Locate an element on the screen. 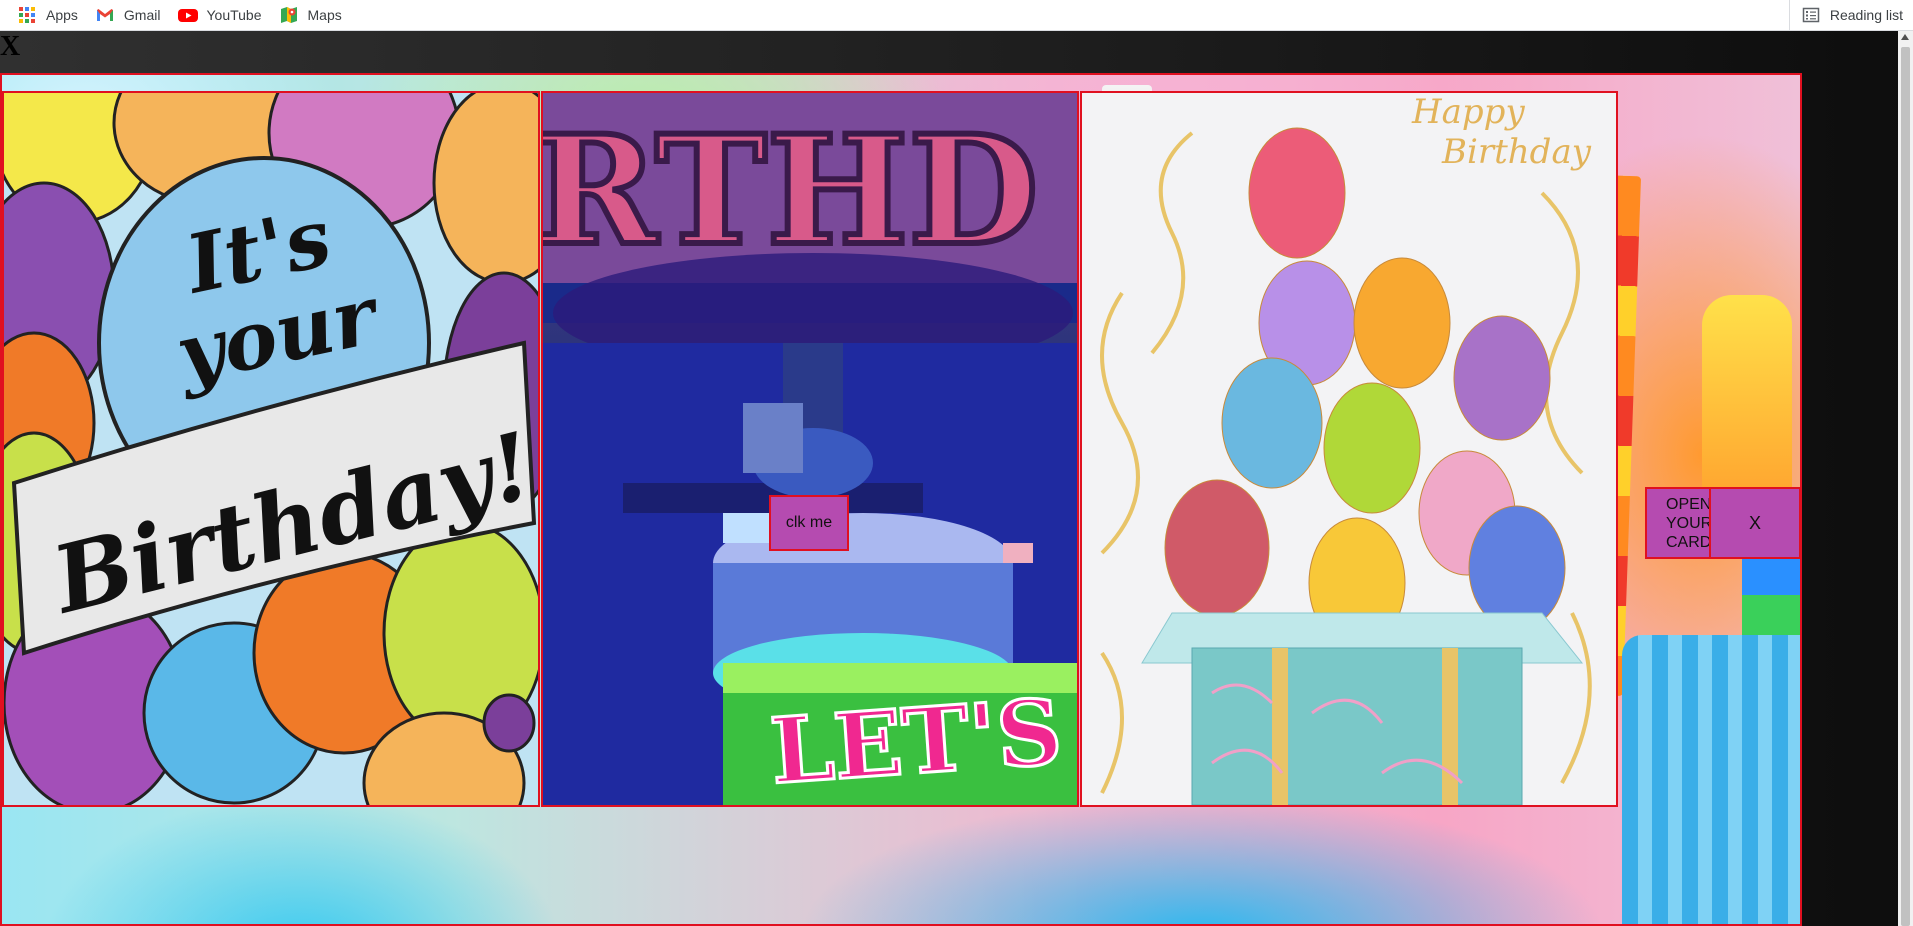 The height and width of the screenshot is (926, 1913). click-me-button: clk me is located at coordinates (809, 523).